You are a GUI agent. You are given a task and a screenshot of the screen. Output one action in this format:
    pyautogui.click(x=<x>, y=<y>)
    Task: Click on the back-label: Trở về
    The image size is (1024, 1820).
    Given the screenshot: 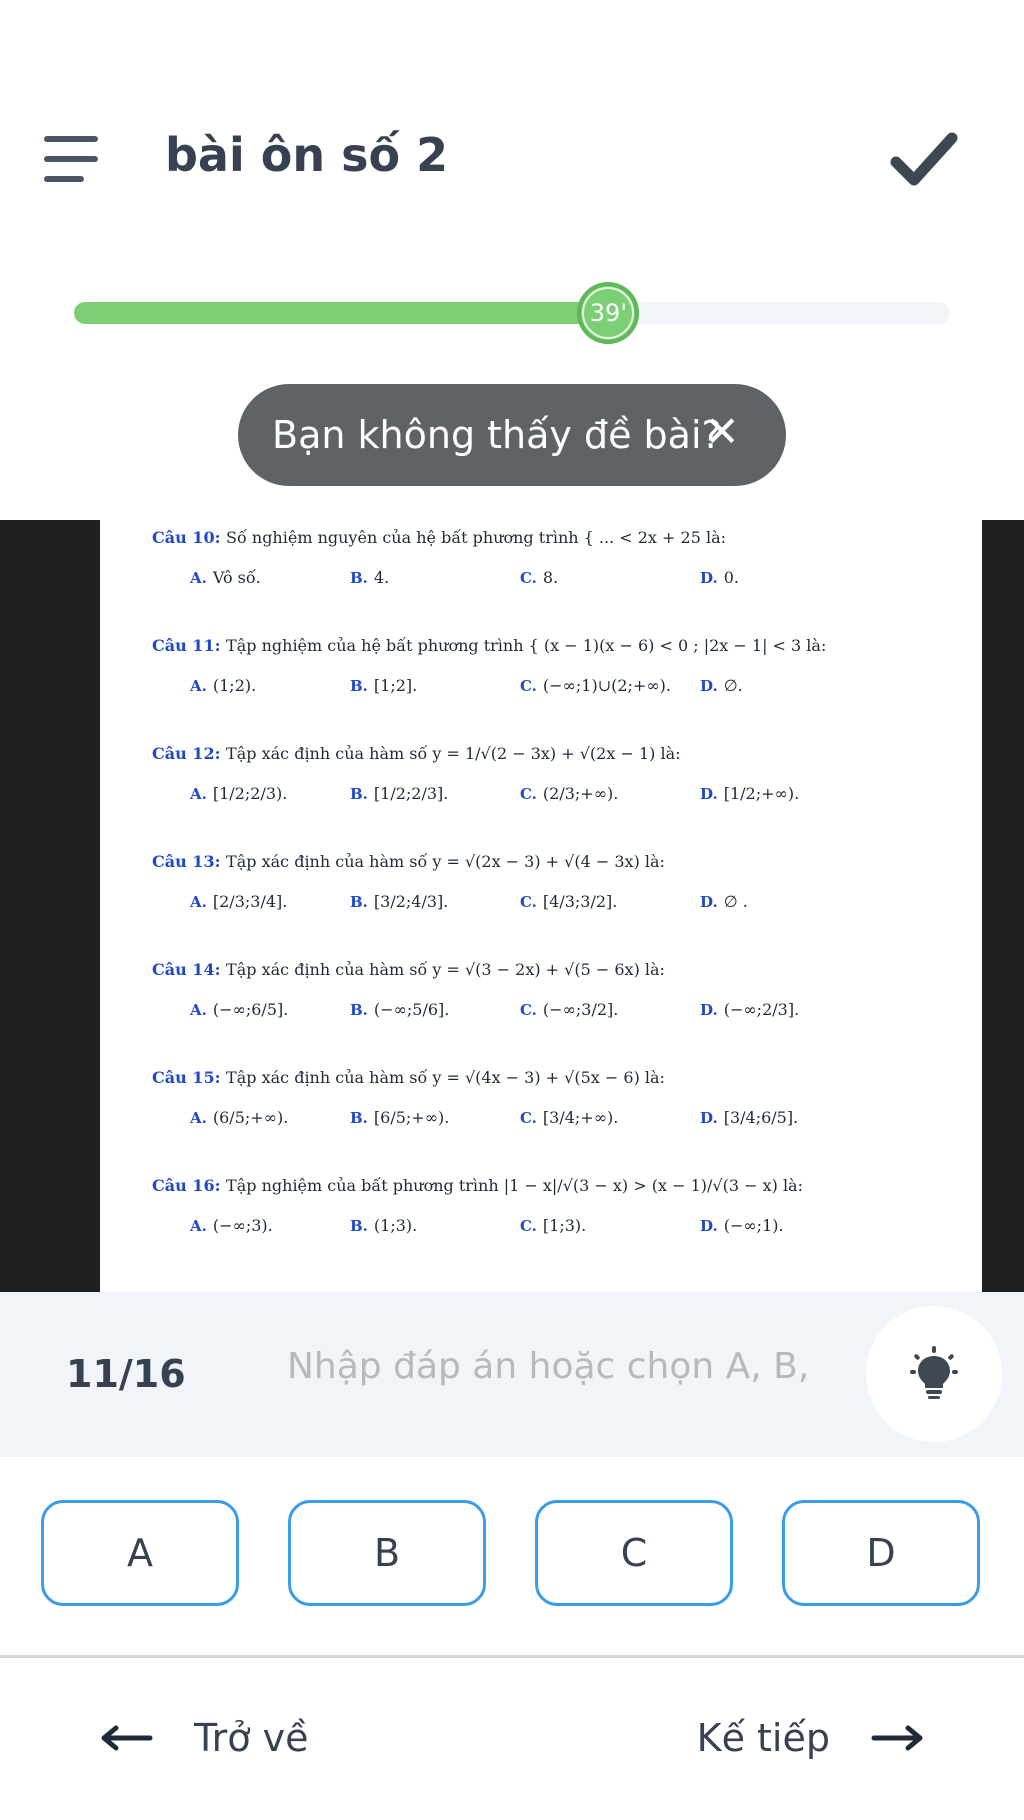 What is the action you would take?
    pyautogui.click(x=251, y=1738)
    